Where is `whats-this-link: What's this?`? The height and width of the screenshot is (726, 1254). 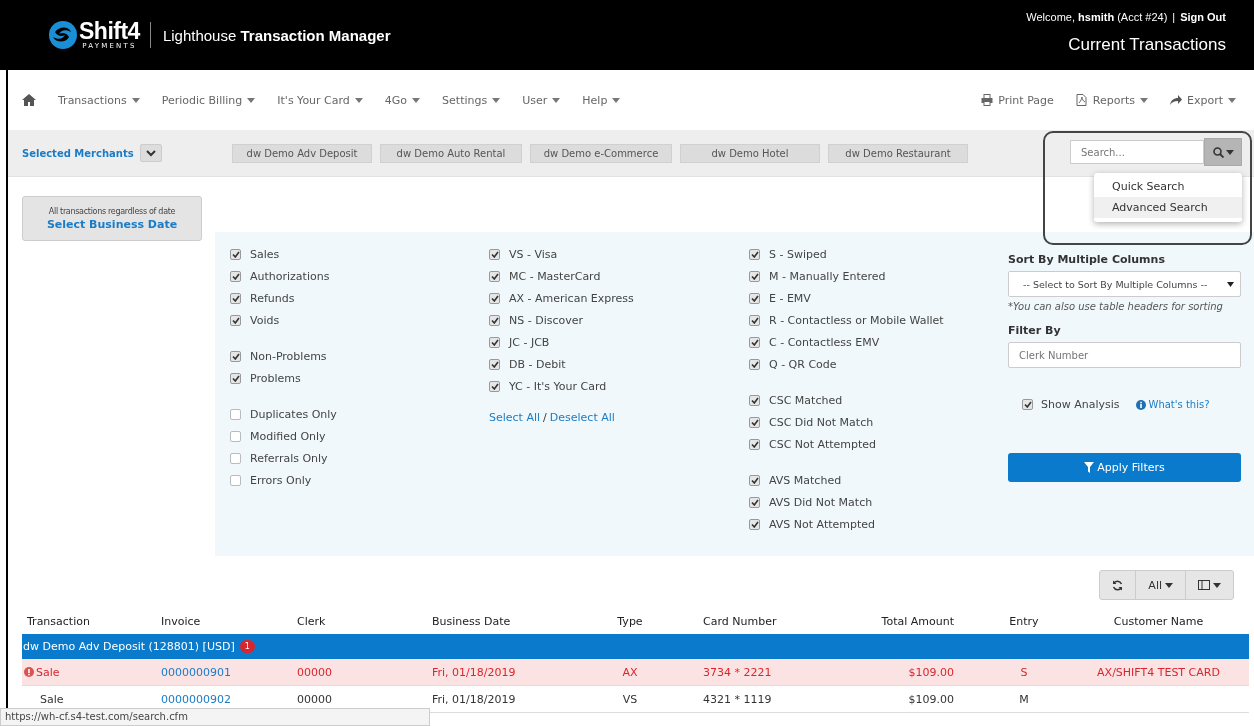 whats-this-link: What's this? is located at coordinates (1172, 404).